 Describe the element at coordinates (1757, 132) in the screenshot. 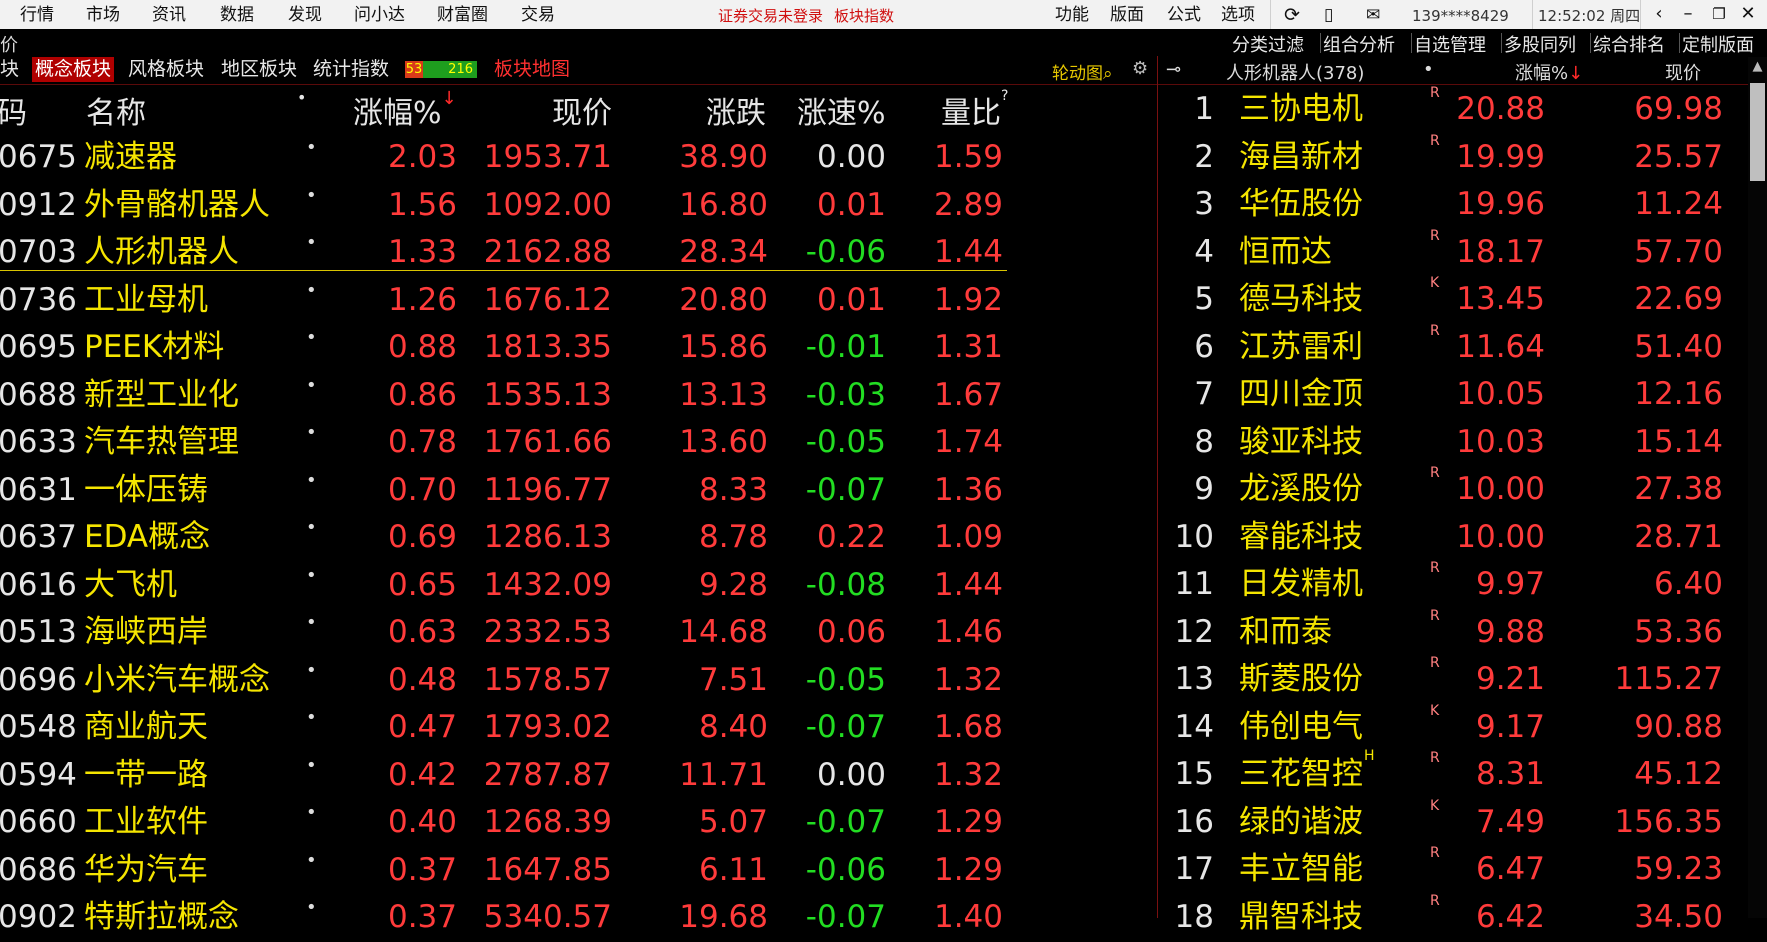

I see `scrollbar-thumb` at that location.